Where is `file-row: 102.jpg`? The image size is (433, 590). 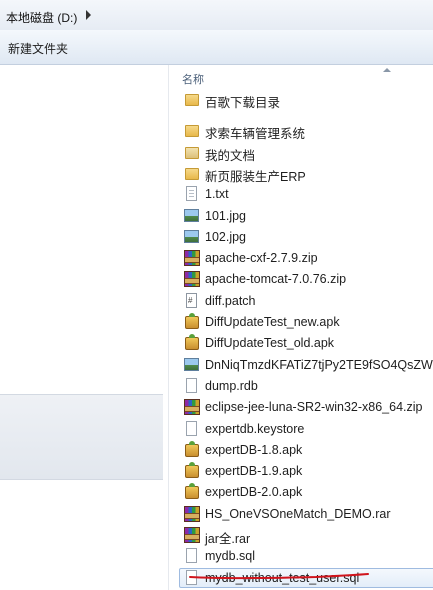 file-row: 102.jpg is located at coordinates (306, 237).